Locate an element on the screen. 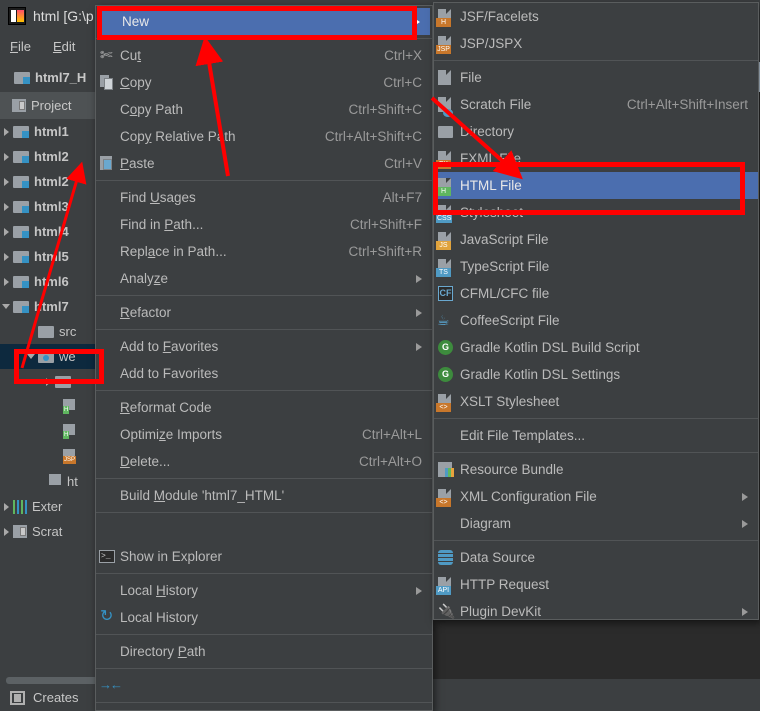 Image resolution: width=760 pixels, height=711 pixels. tree-item-jsp-file: JSP is located at coordinates (54, 456).